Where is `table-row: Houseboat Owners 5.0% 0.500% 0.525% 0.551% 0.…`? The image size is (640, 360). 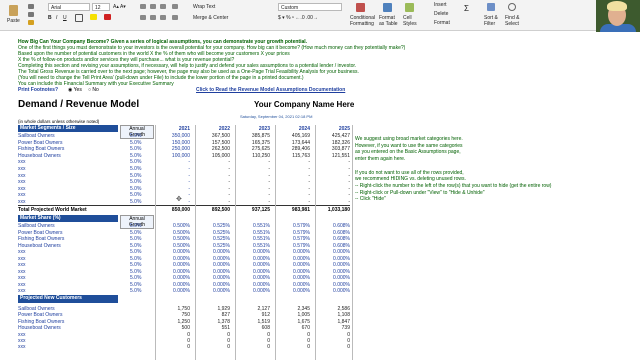 table-row: Houseboat Owners 5.0% 0.500% 0.525% 0.551% 0.… is located at coordinates (184, 246).